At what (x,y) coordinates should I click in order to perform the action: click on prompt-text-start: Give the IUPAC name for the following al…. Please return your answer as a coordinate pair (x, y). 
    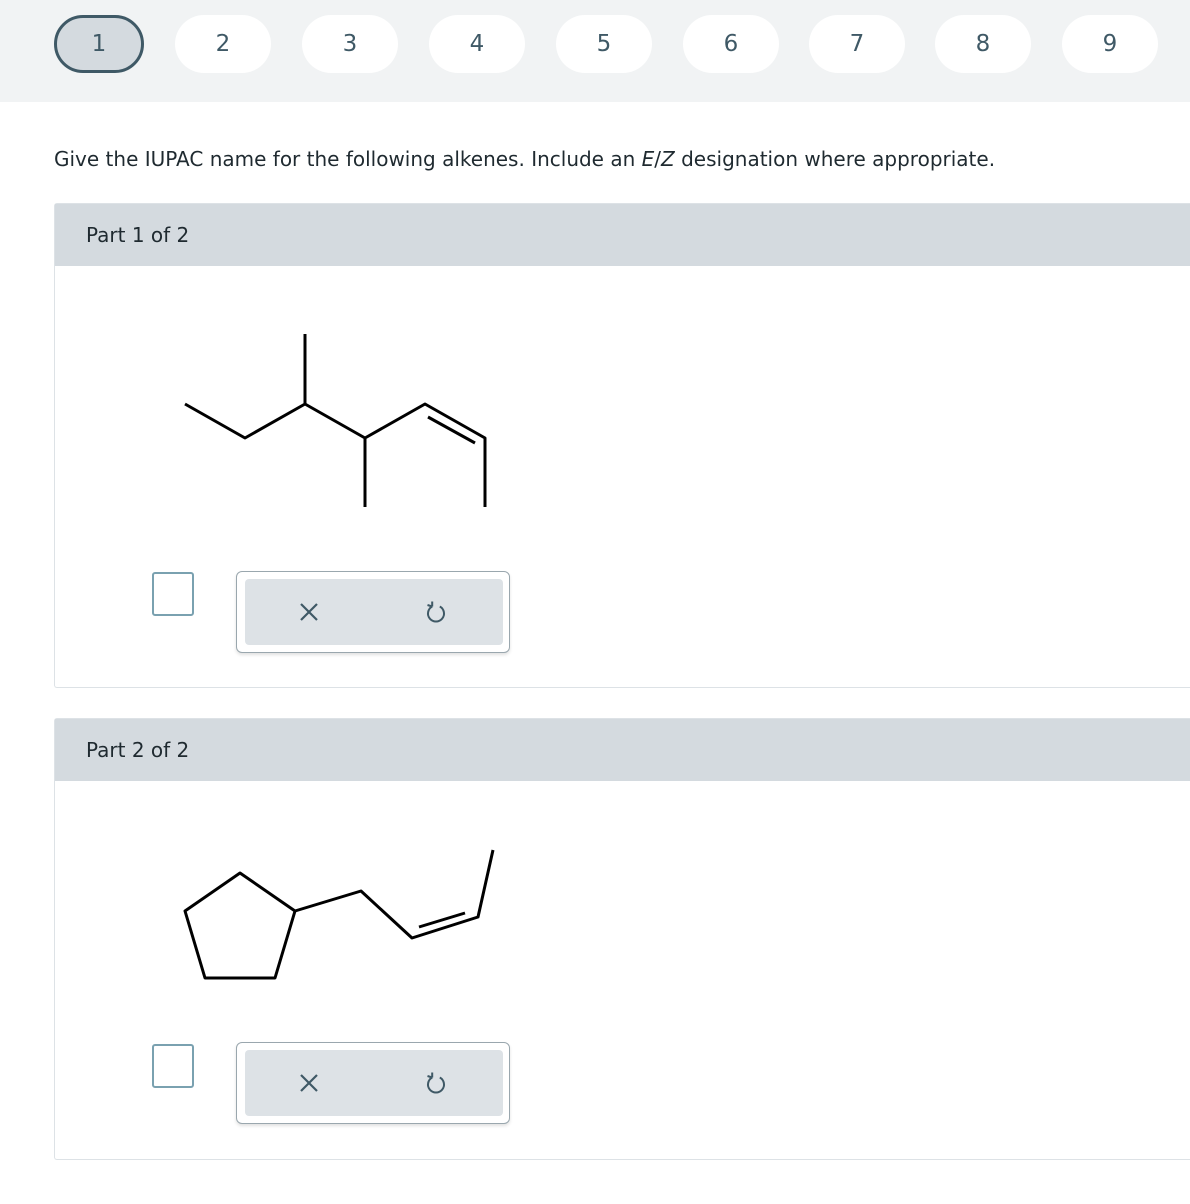
    Looking at the image, I should click on (348, 159).